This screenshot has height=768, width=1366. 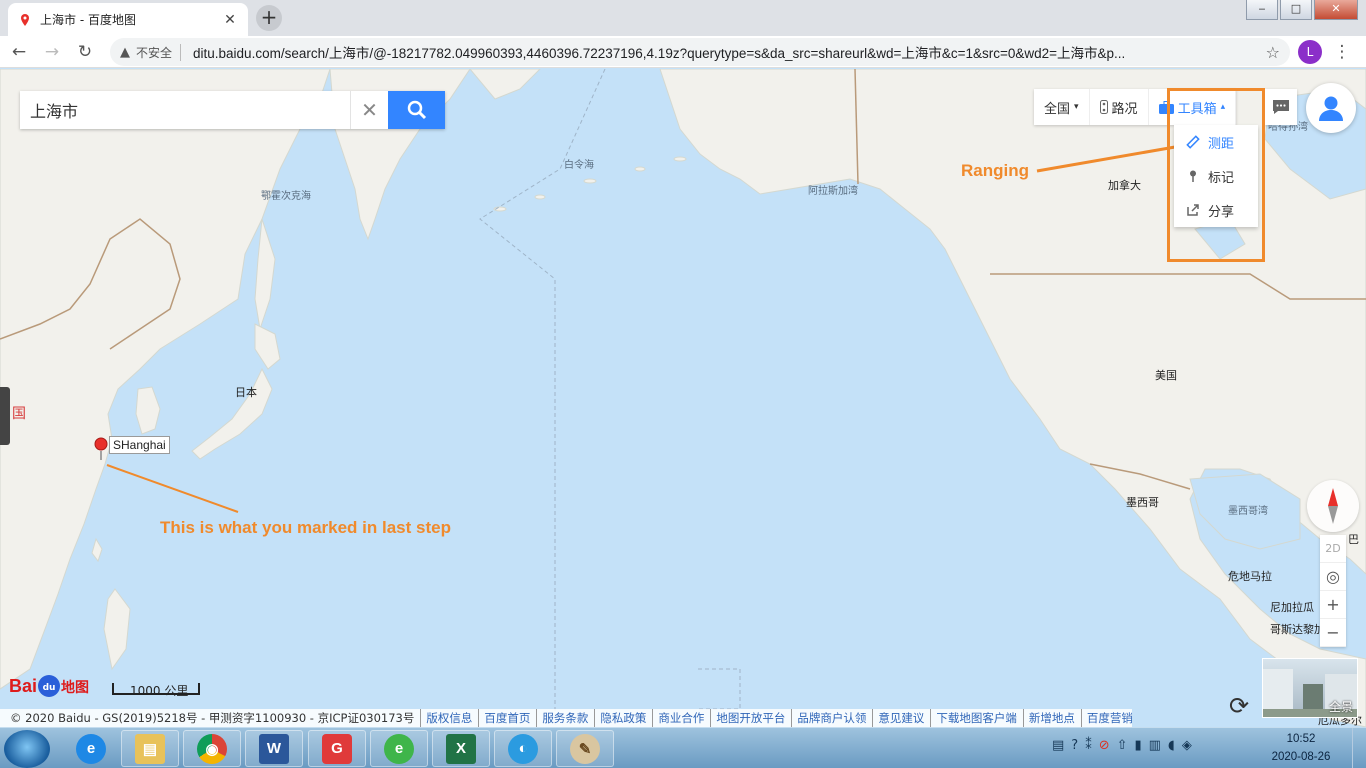 I want to click on forward-button: →, so click(x=52, y=52).